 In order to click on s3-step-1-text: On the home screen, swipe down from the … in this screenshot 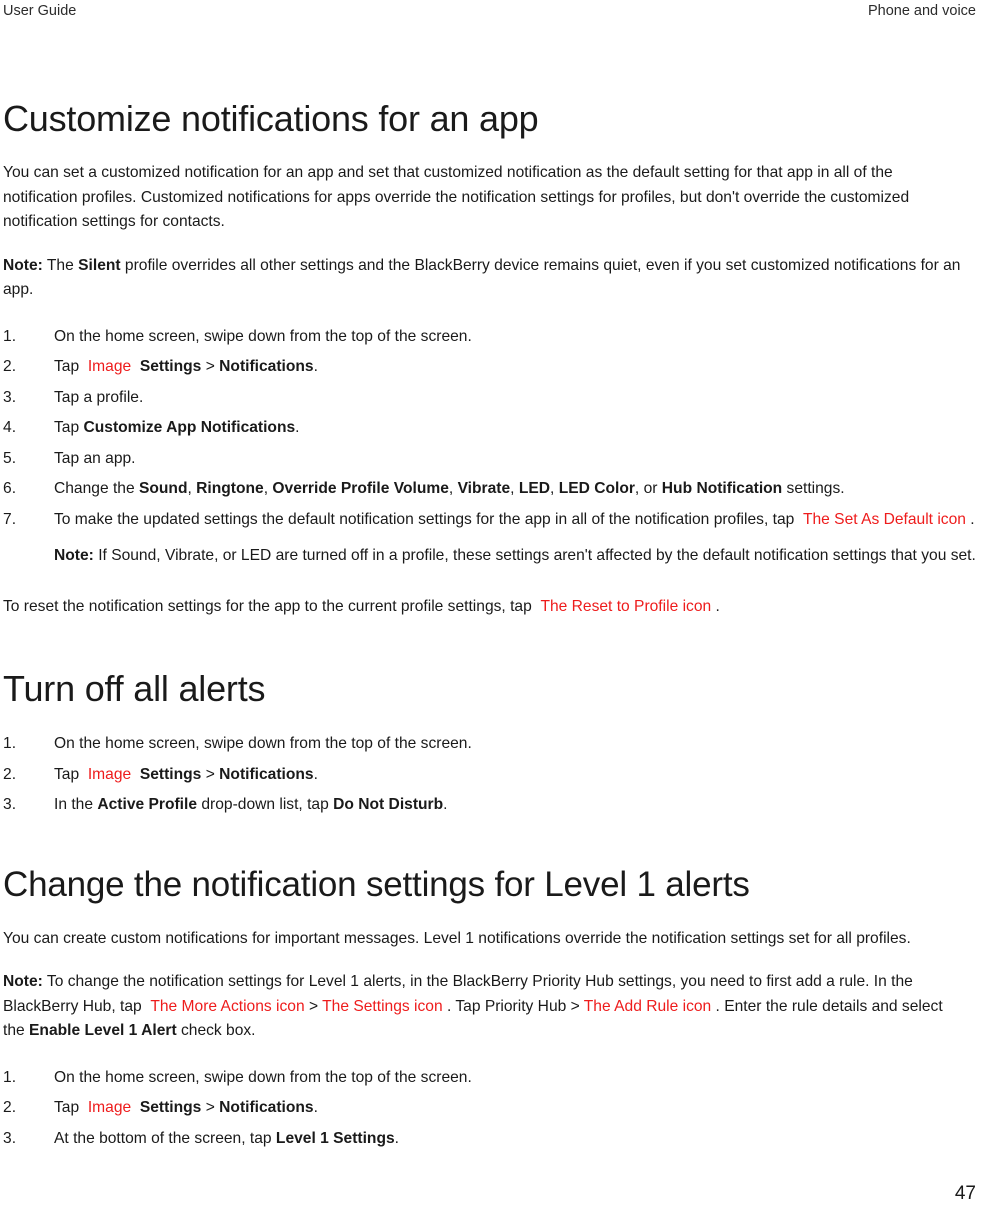, I will do `click(263, 1077)`.